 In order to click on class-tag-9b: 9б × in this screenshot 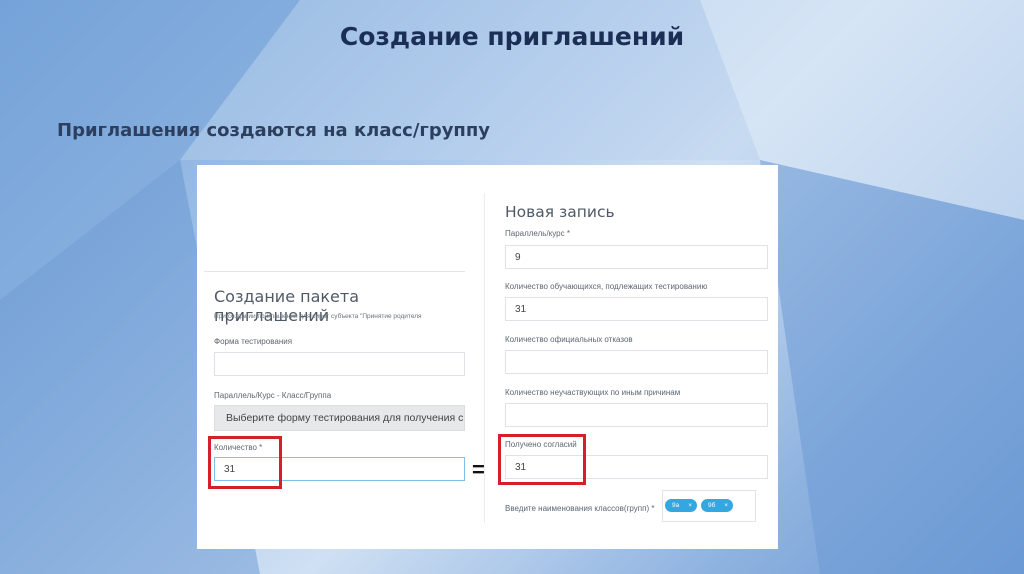, I will do `click(717, 505)`.